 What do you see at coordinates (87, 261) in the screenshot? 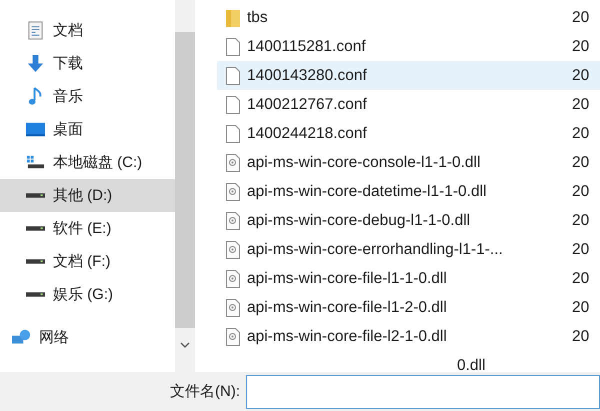
I see `sidebar-item: 文档 (F:)` at bounding box center [87, 261].